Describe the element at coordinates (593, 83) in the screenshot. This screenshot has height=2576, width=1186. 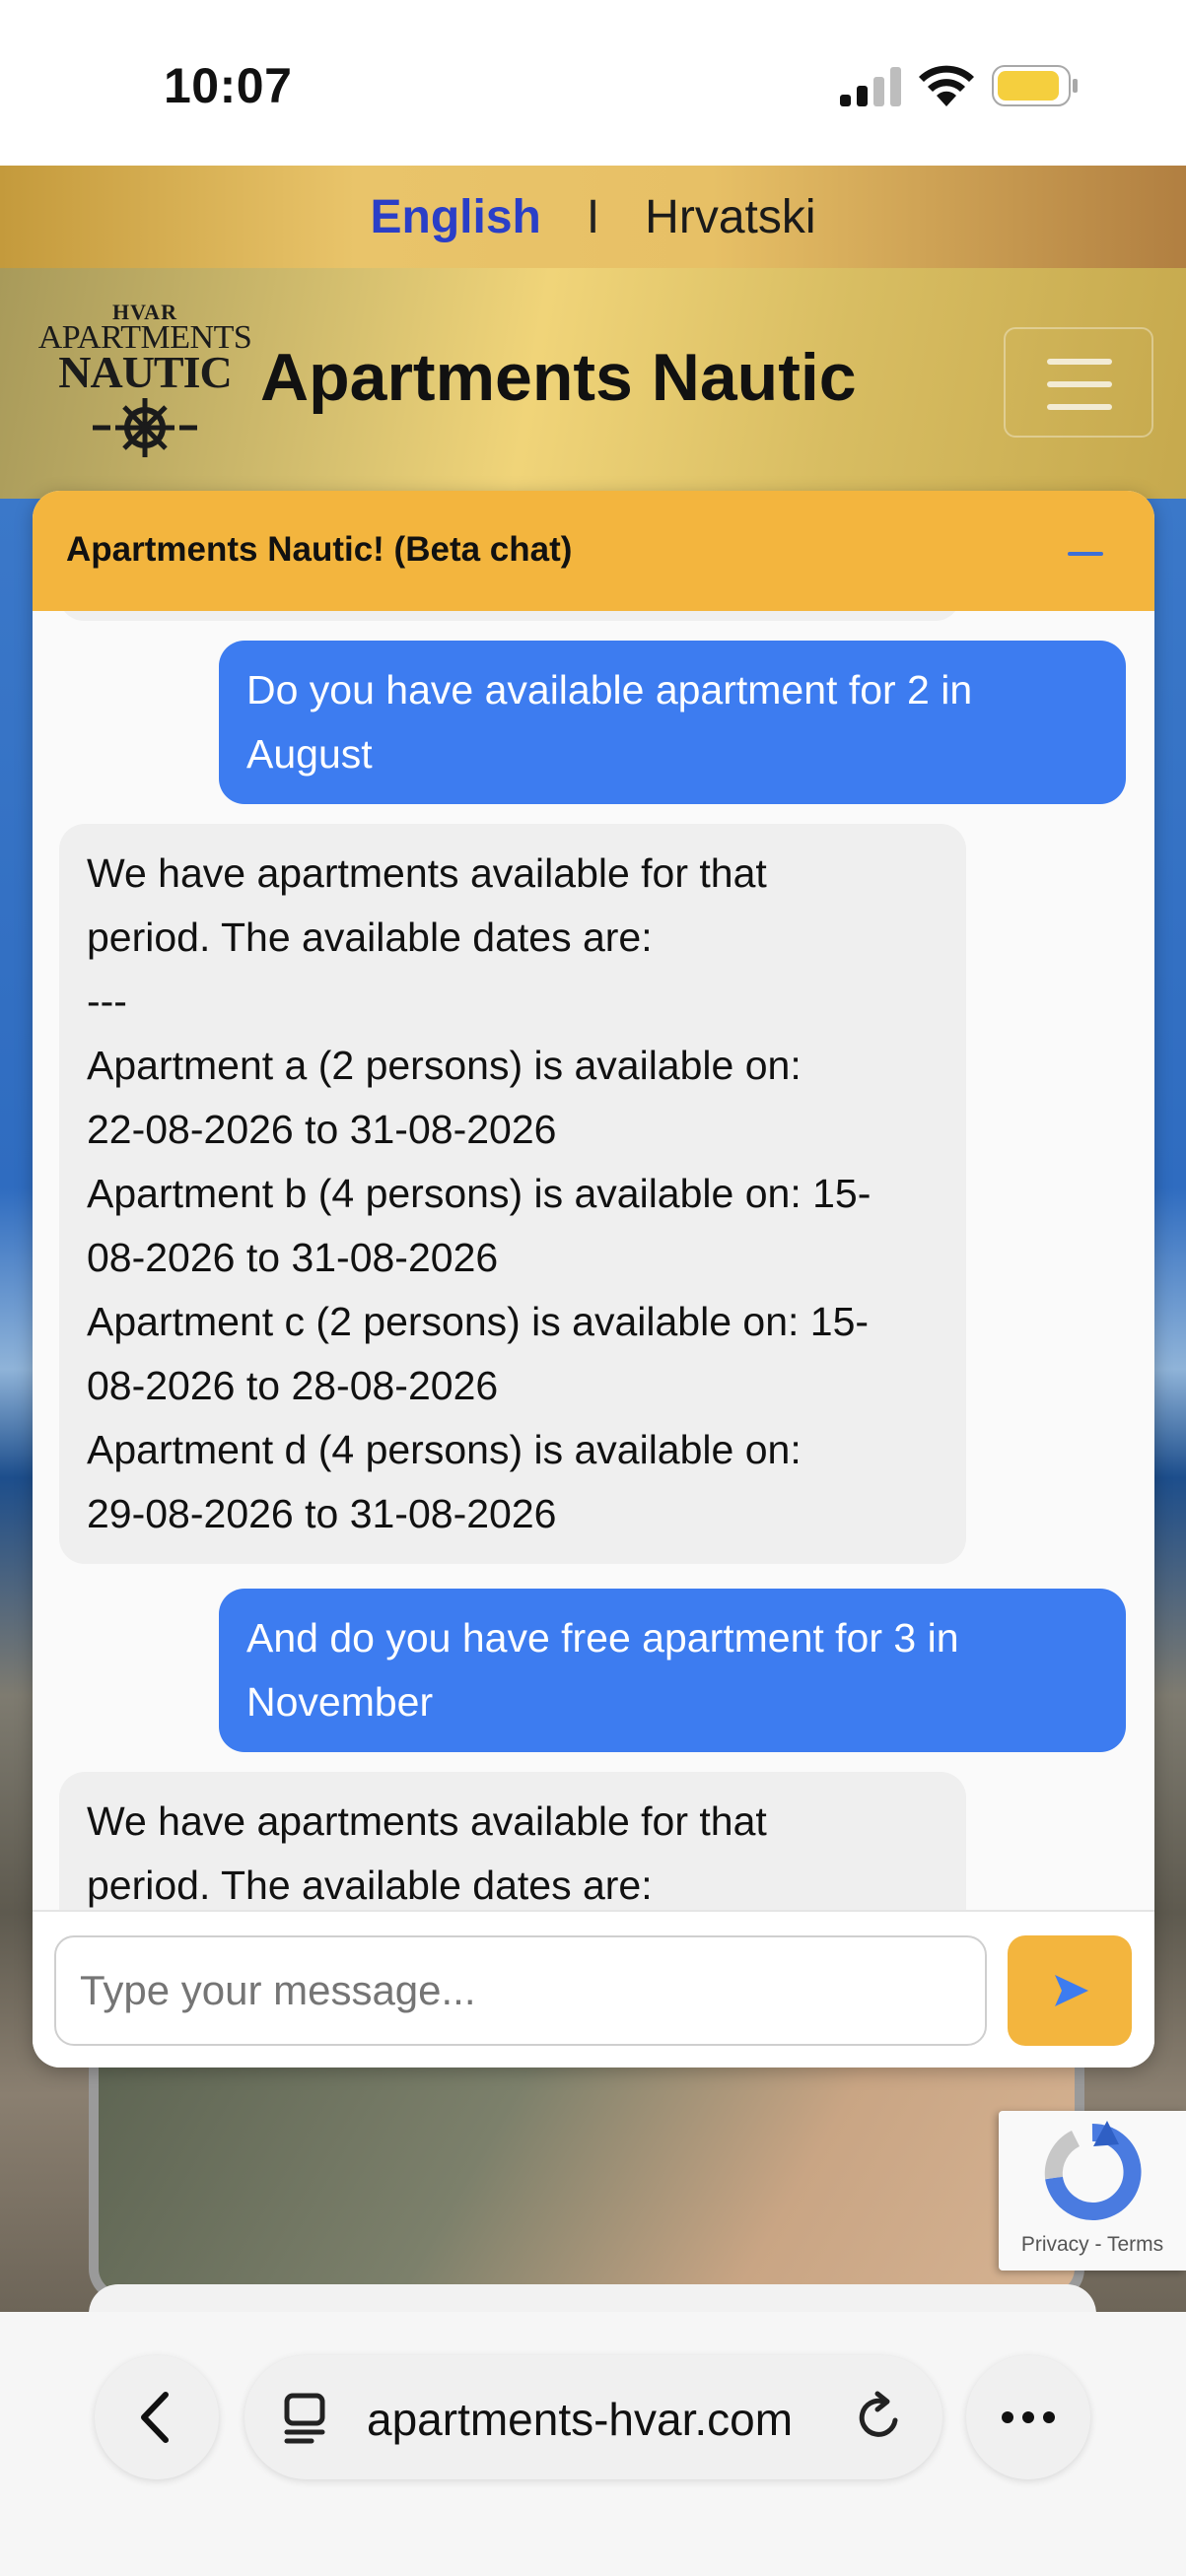
I see `status-bar: 10:07` at that location.